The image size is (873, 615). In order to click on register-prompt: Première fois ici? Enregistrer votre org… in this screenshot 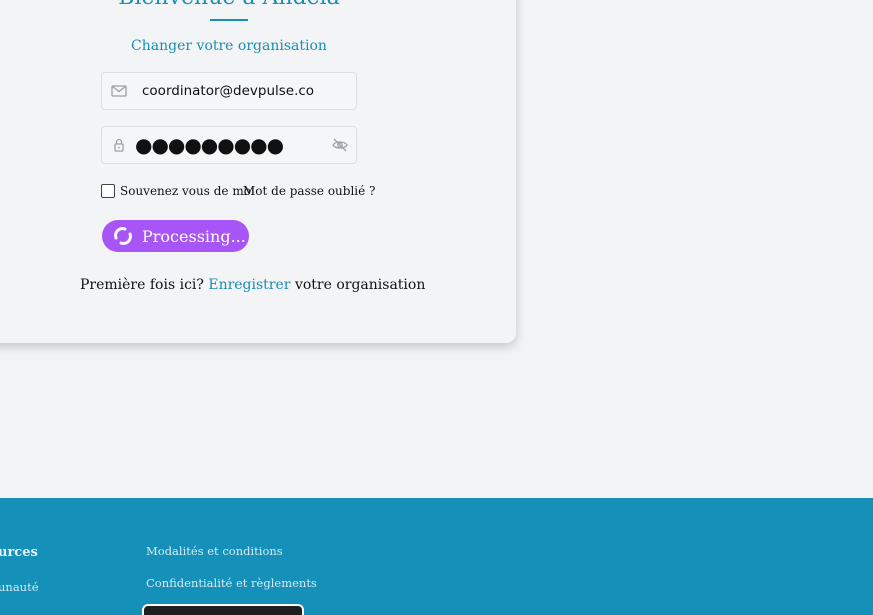, I will do `click(252, 285)`.